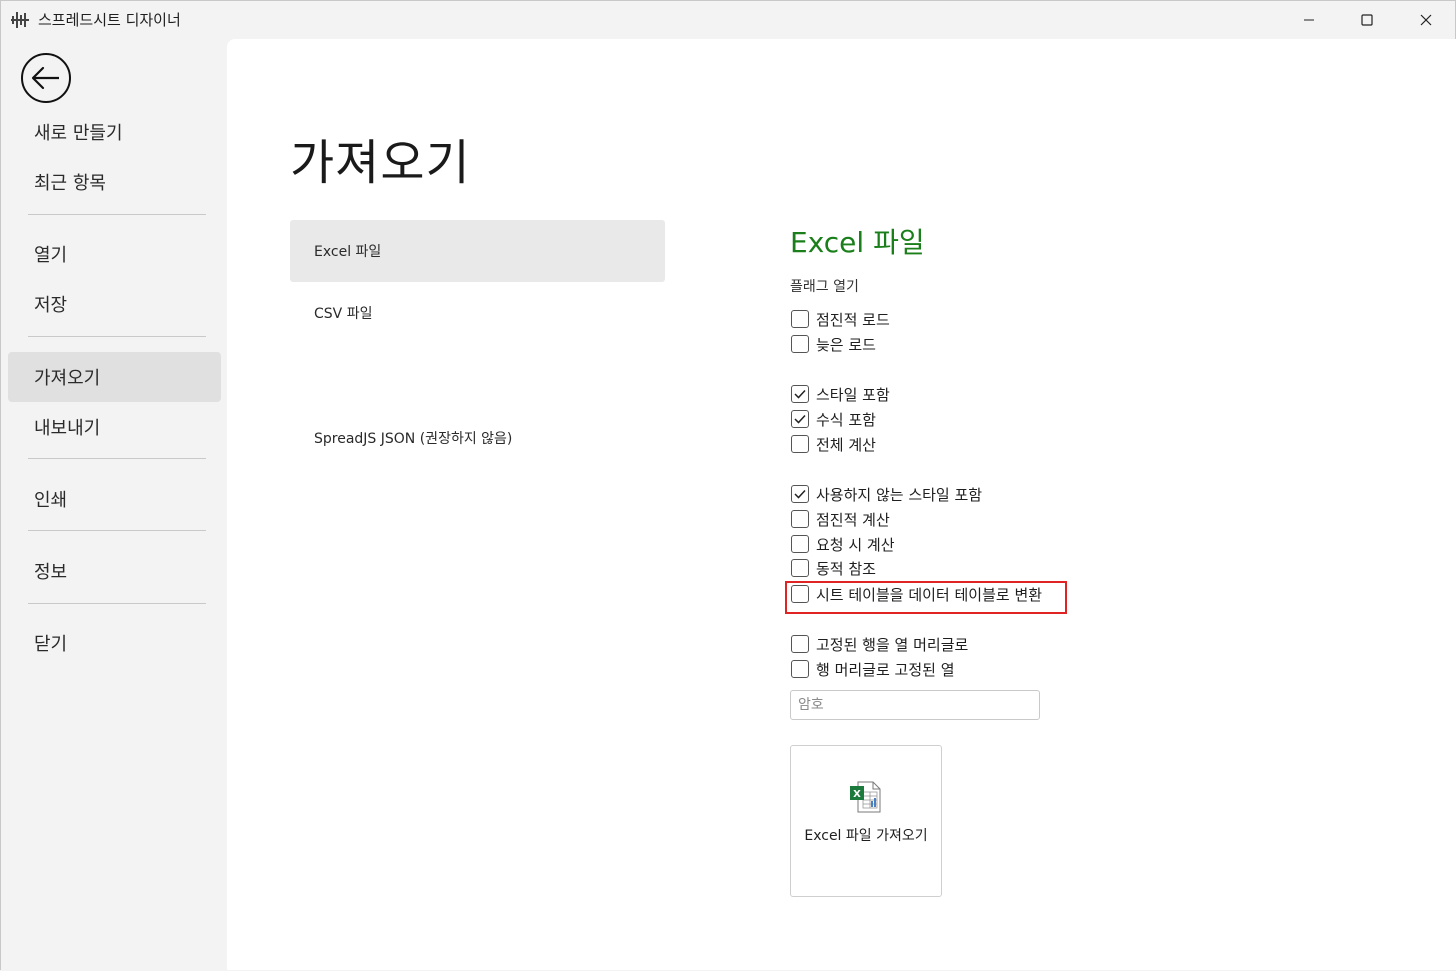 The image size is (1456, 971). I want to click on option-lazy-load: 늦은 로드, so click(833, 344).